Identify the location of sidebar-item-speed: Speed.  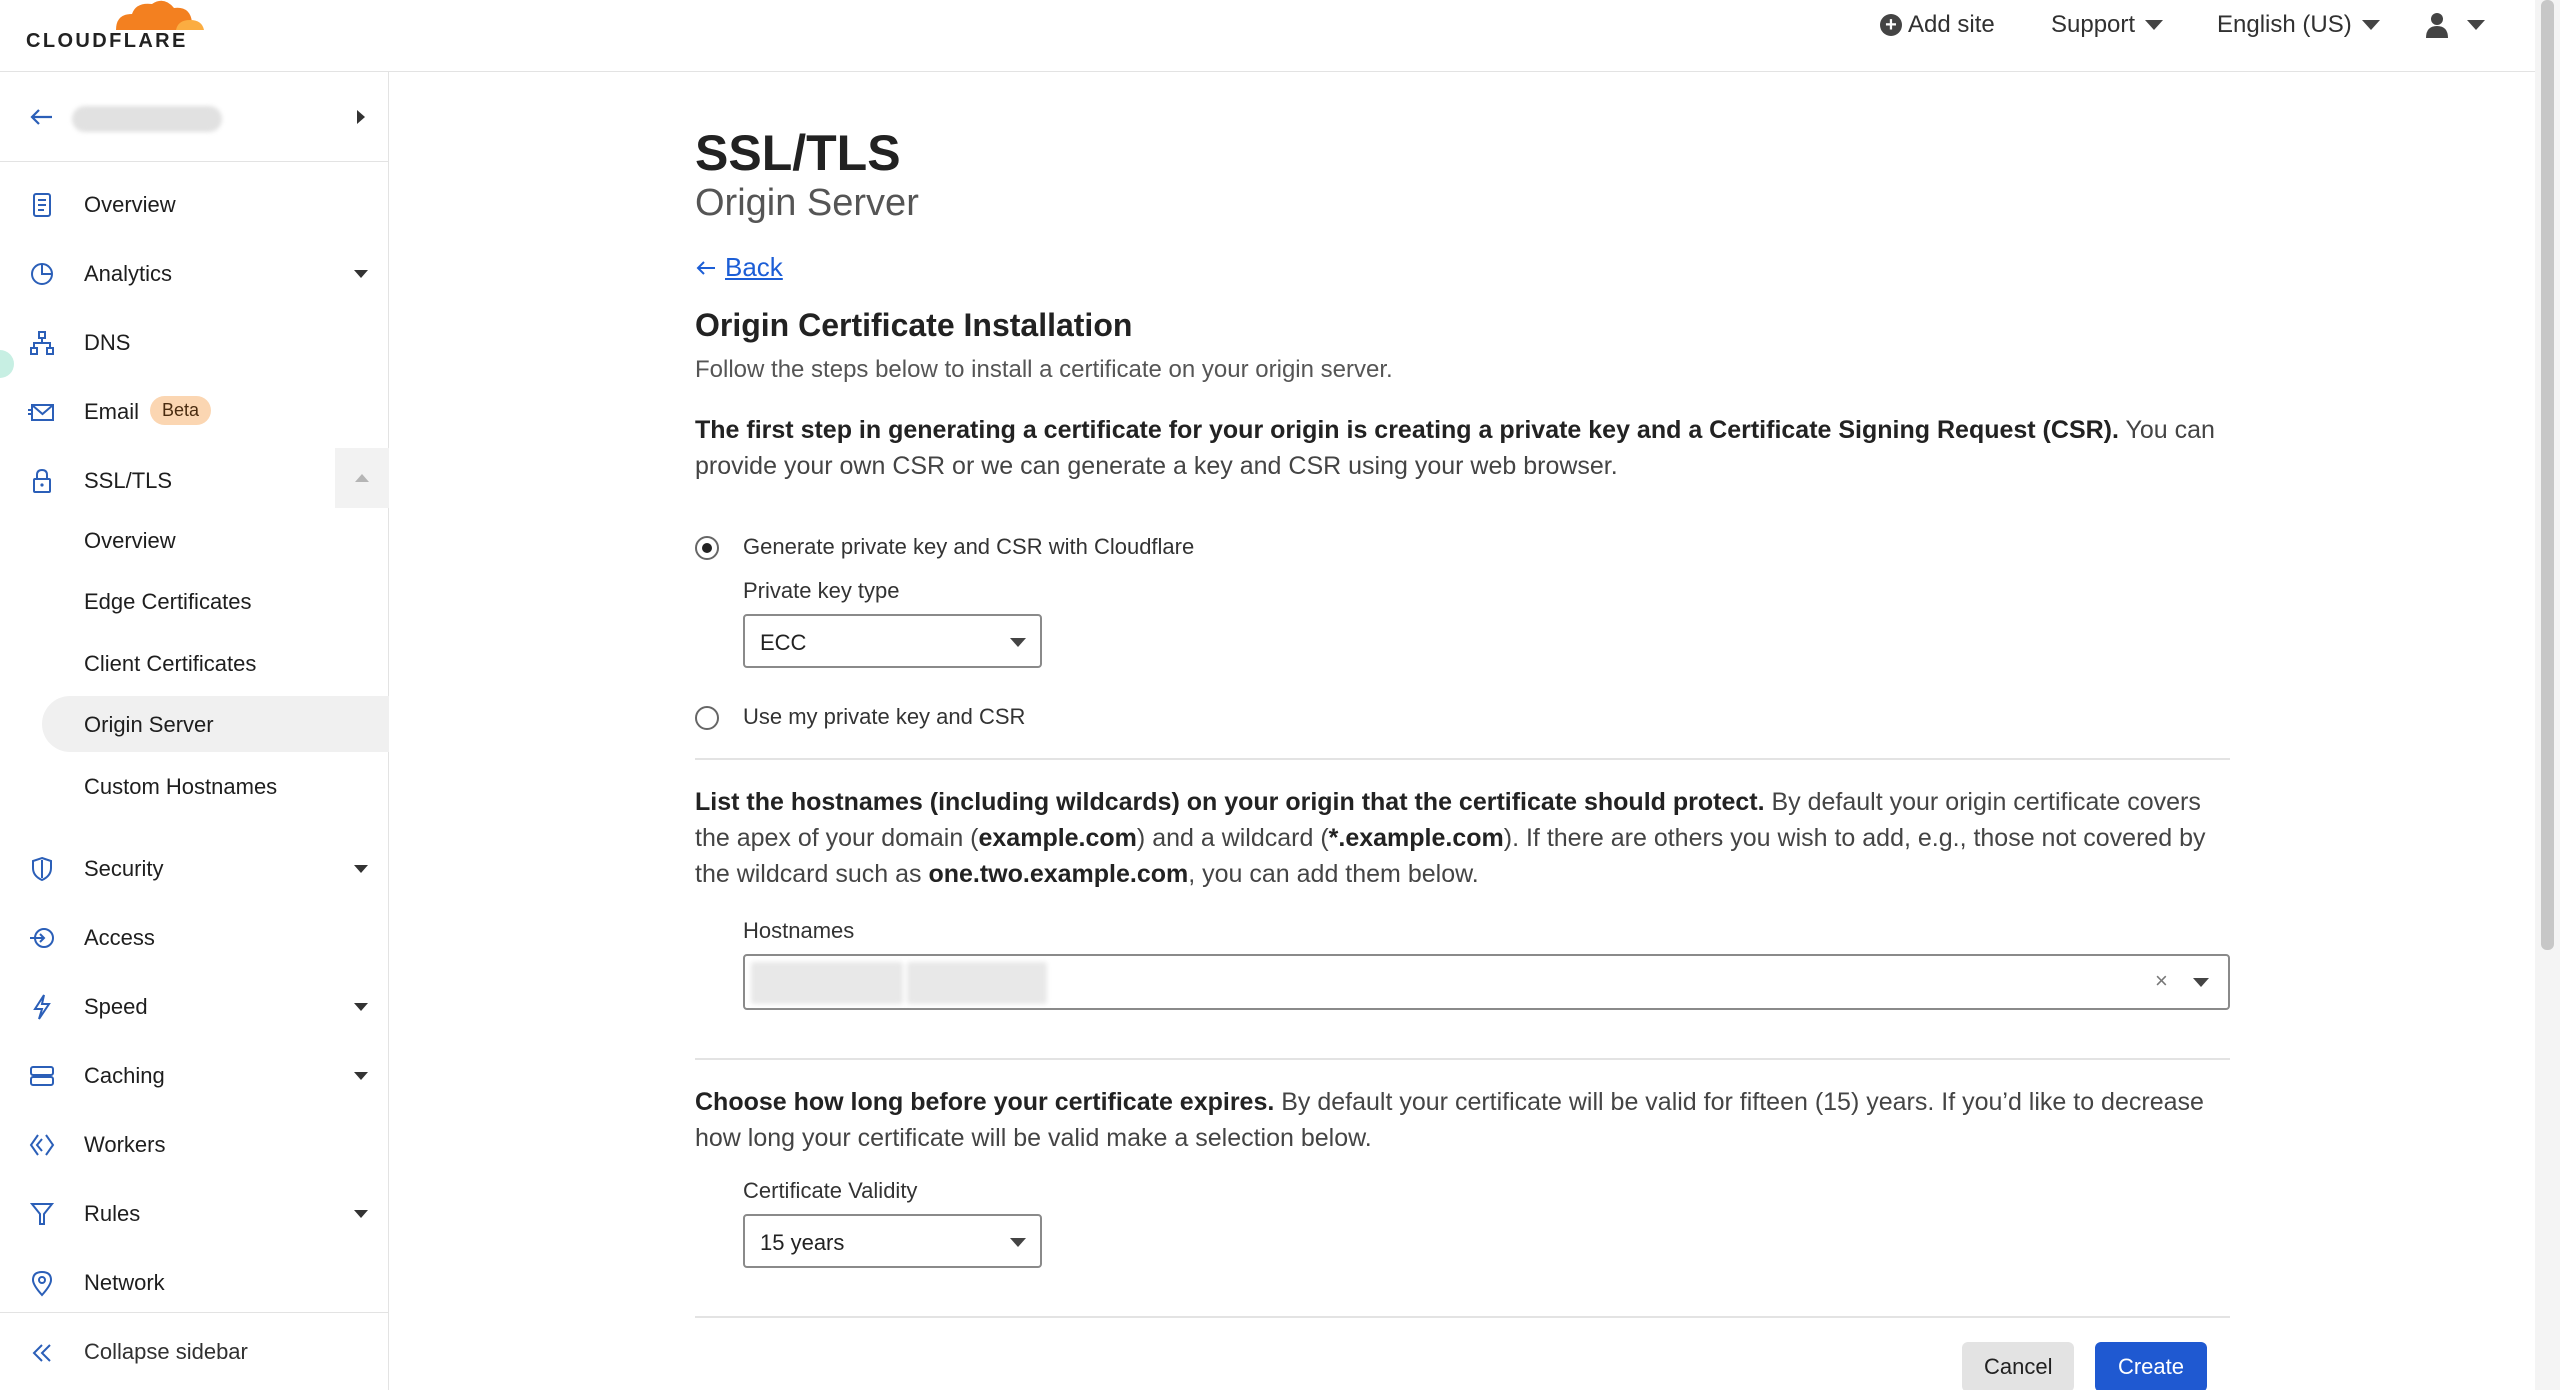
(194, 1007).